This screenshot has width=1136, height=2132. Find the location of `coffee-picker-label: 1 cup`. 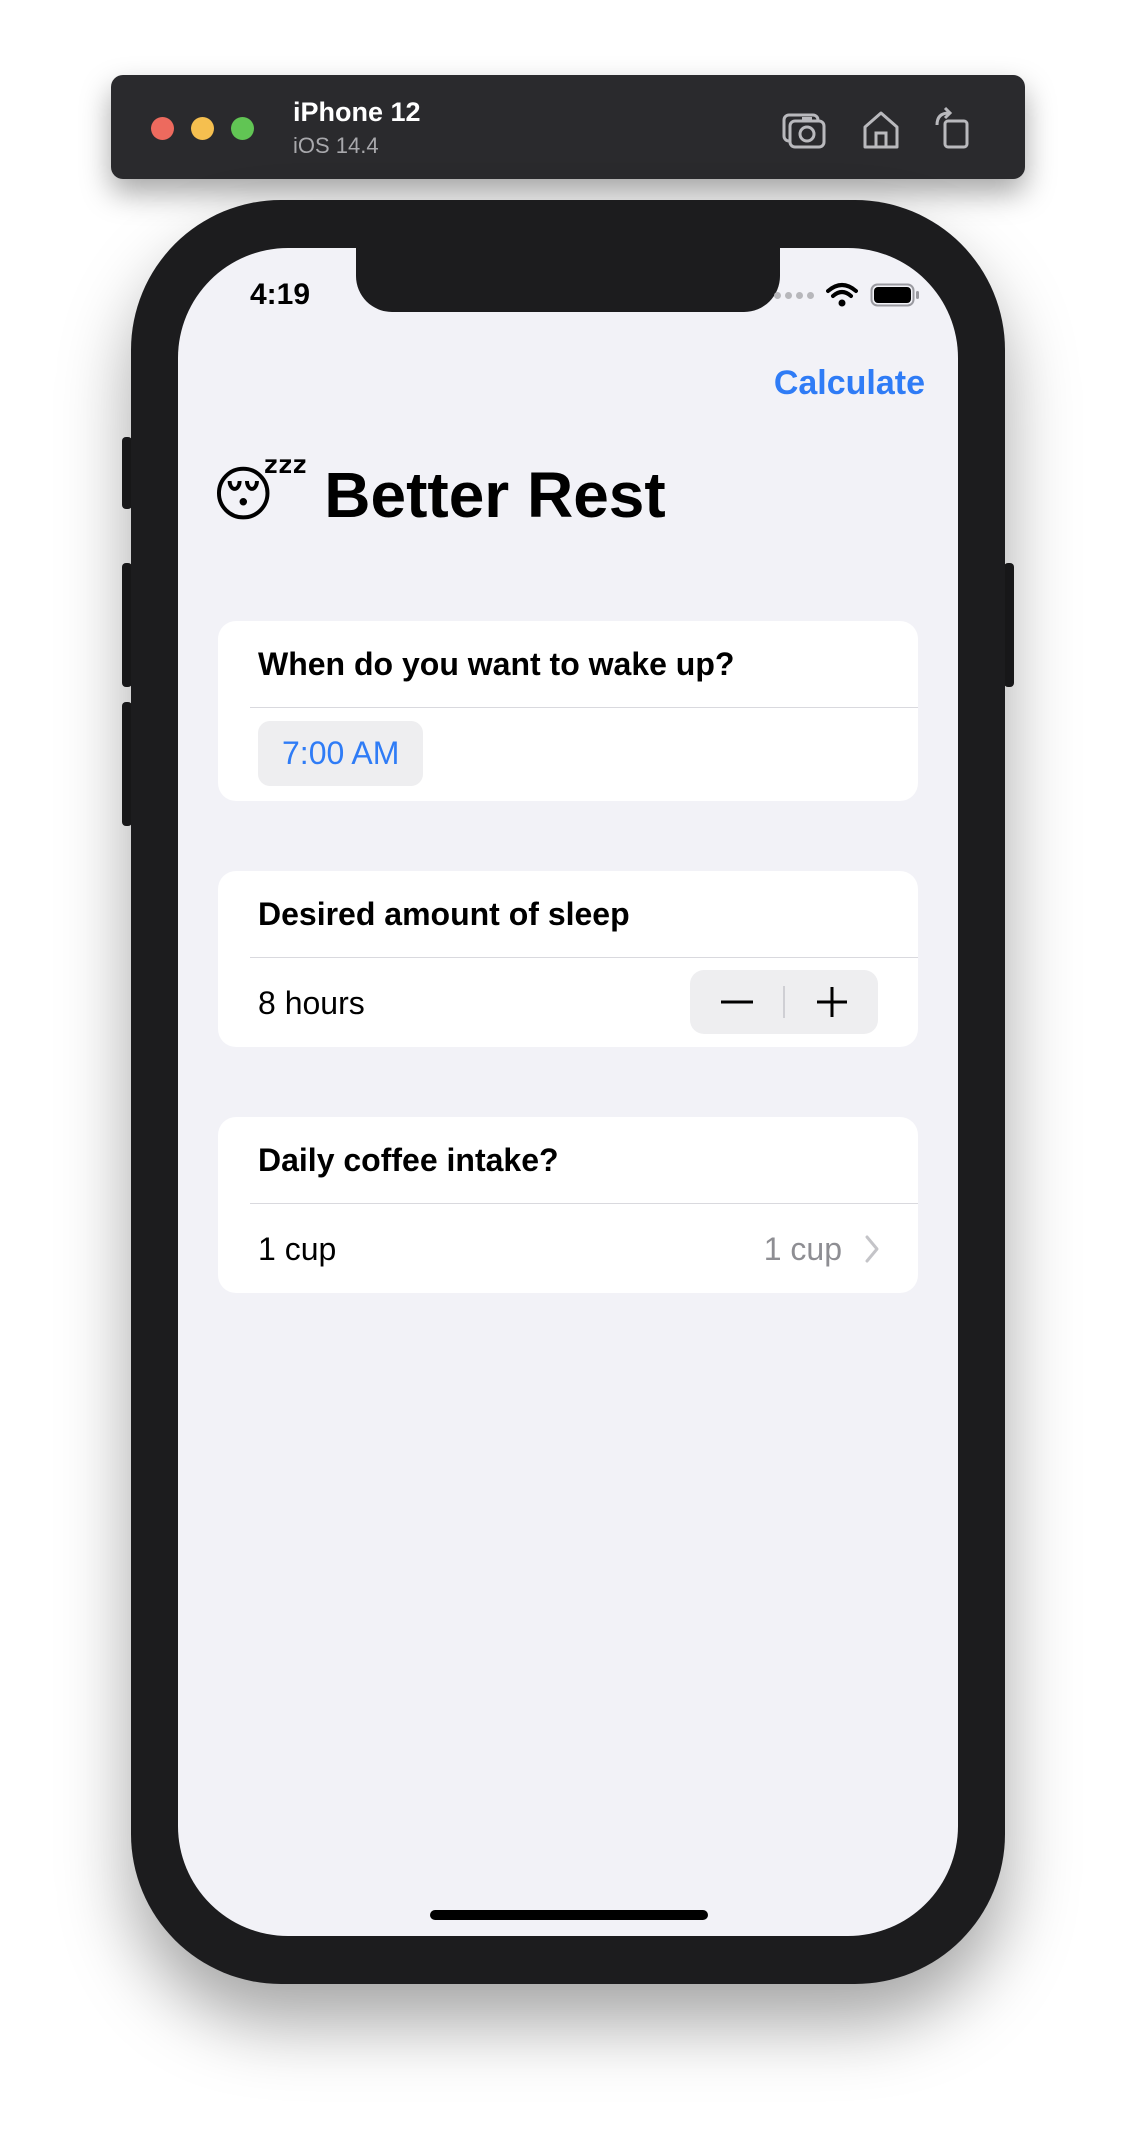

coffee-picker-label: 1 cup is located at coordinates (297, 1248).